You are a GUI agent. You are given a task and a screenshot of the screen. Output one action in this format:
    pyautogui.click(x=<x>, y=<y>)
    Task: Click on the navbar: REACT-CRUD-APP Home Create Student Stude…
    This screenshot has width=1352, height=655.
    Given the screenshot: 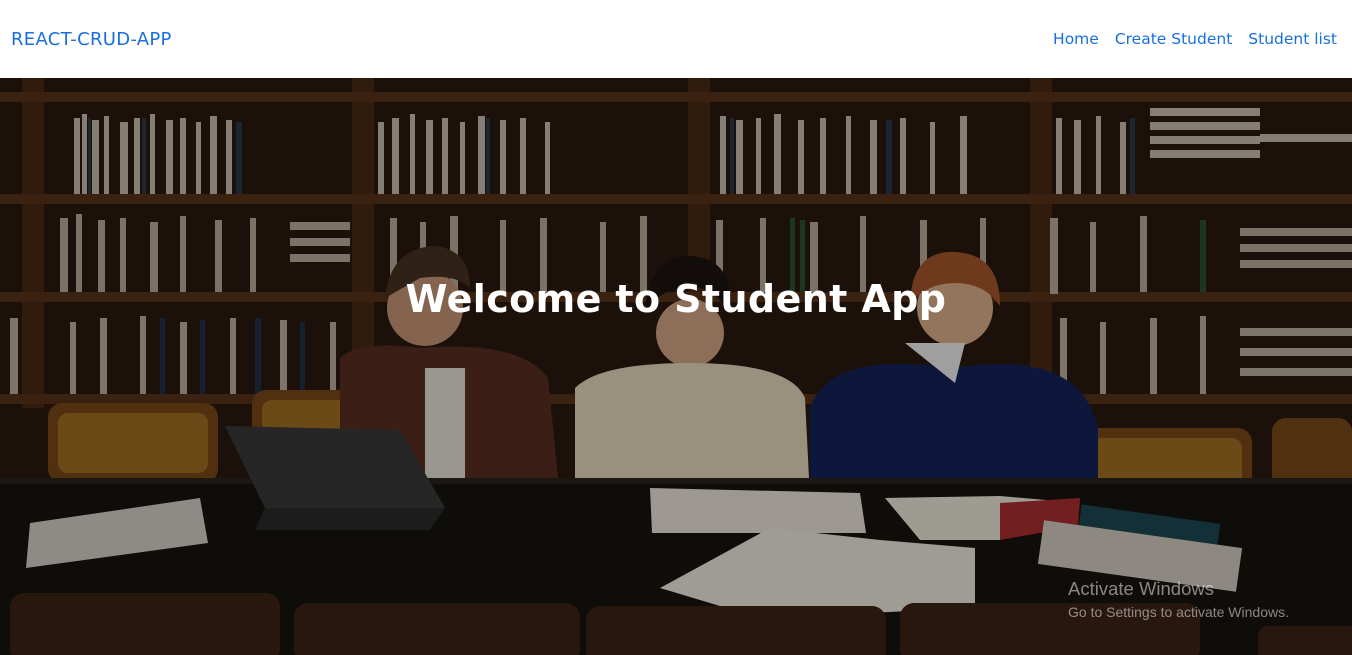 What is the action you would take?
    pyautogui.click(x=676, y=39)
    